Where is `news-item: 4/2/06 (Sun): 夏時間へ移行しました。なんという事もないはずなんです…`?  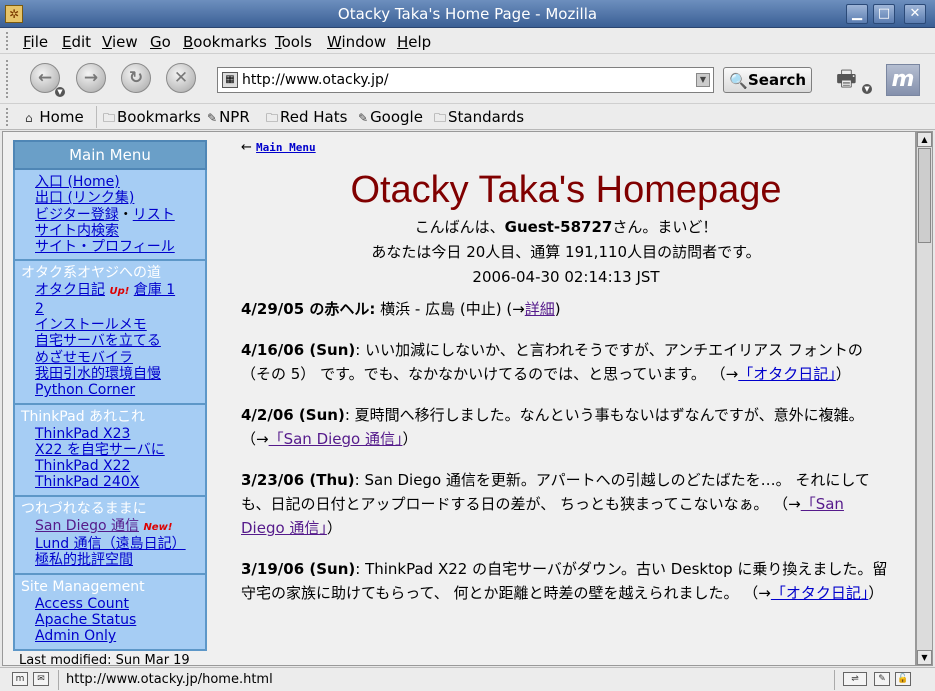
news-item: 4/2/06 (Sun): 夏時間へ移行しました。なんという事もないはずなんです… is located at coordinates (552, 427).